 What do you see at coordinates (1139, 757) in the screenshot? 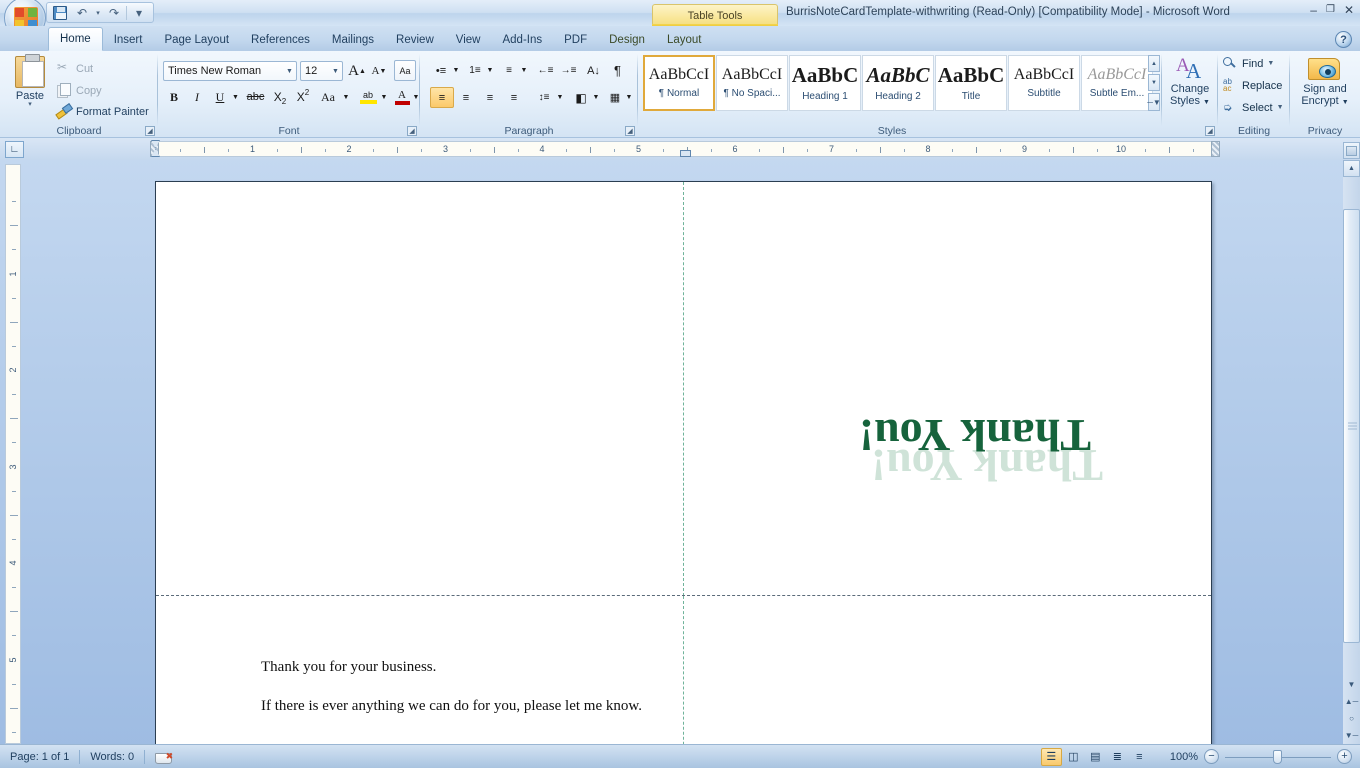
I see `view-draft-button: ≡` at bounding box center [1139, 757].